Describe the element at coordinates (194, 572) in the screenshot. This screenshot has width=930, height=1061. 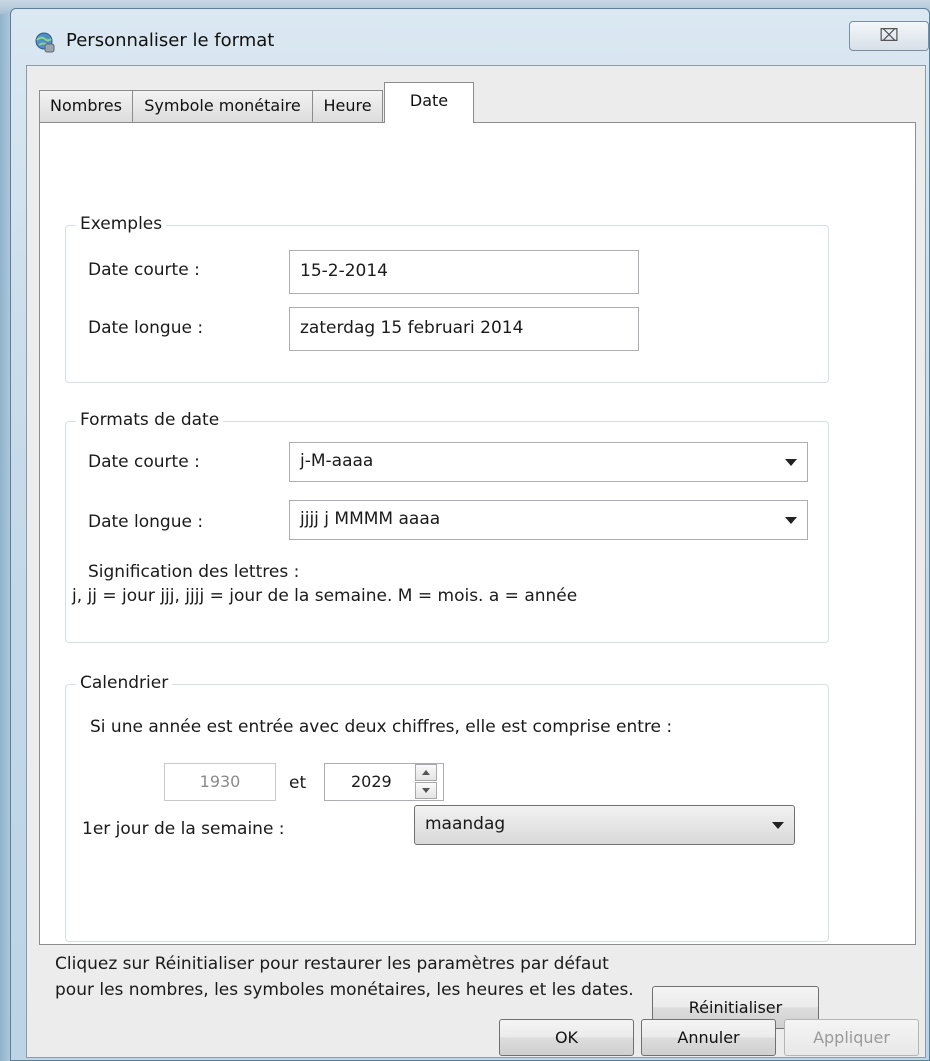
I see `letters-meaning-title: Signification des lettres :` at that location.